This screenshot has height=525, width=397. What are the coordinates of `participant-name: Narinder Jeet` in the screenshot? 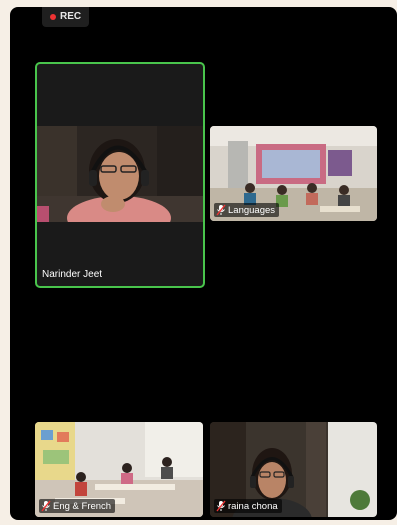 It's located at (72, 274).